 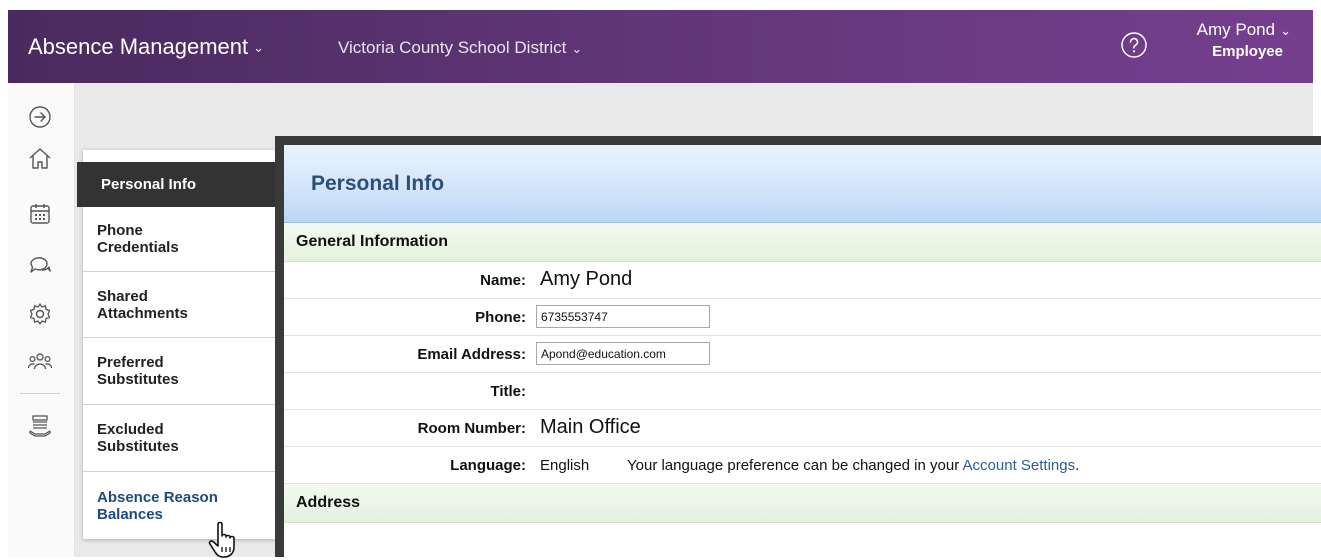 I want to click on tab-excluded-substitutes: Excluded Substitutes, so click(x=180, y=438).